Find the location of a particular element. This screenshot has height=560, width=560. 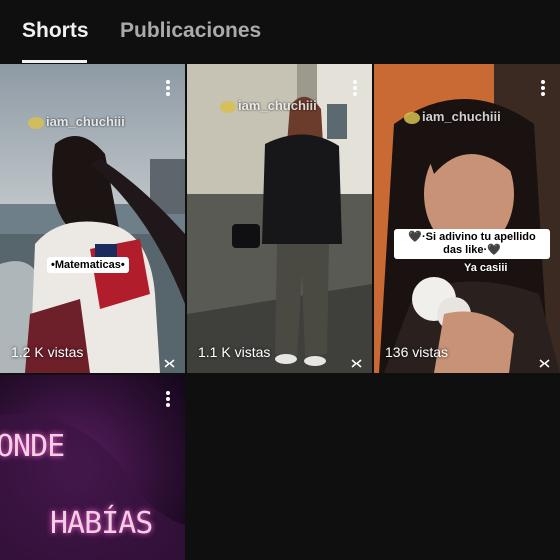

short-thumbnail-4: ONDE HABÍAS is located at coordinates (92, 467).